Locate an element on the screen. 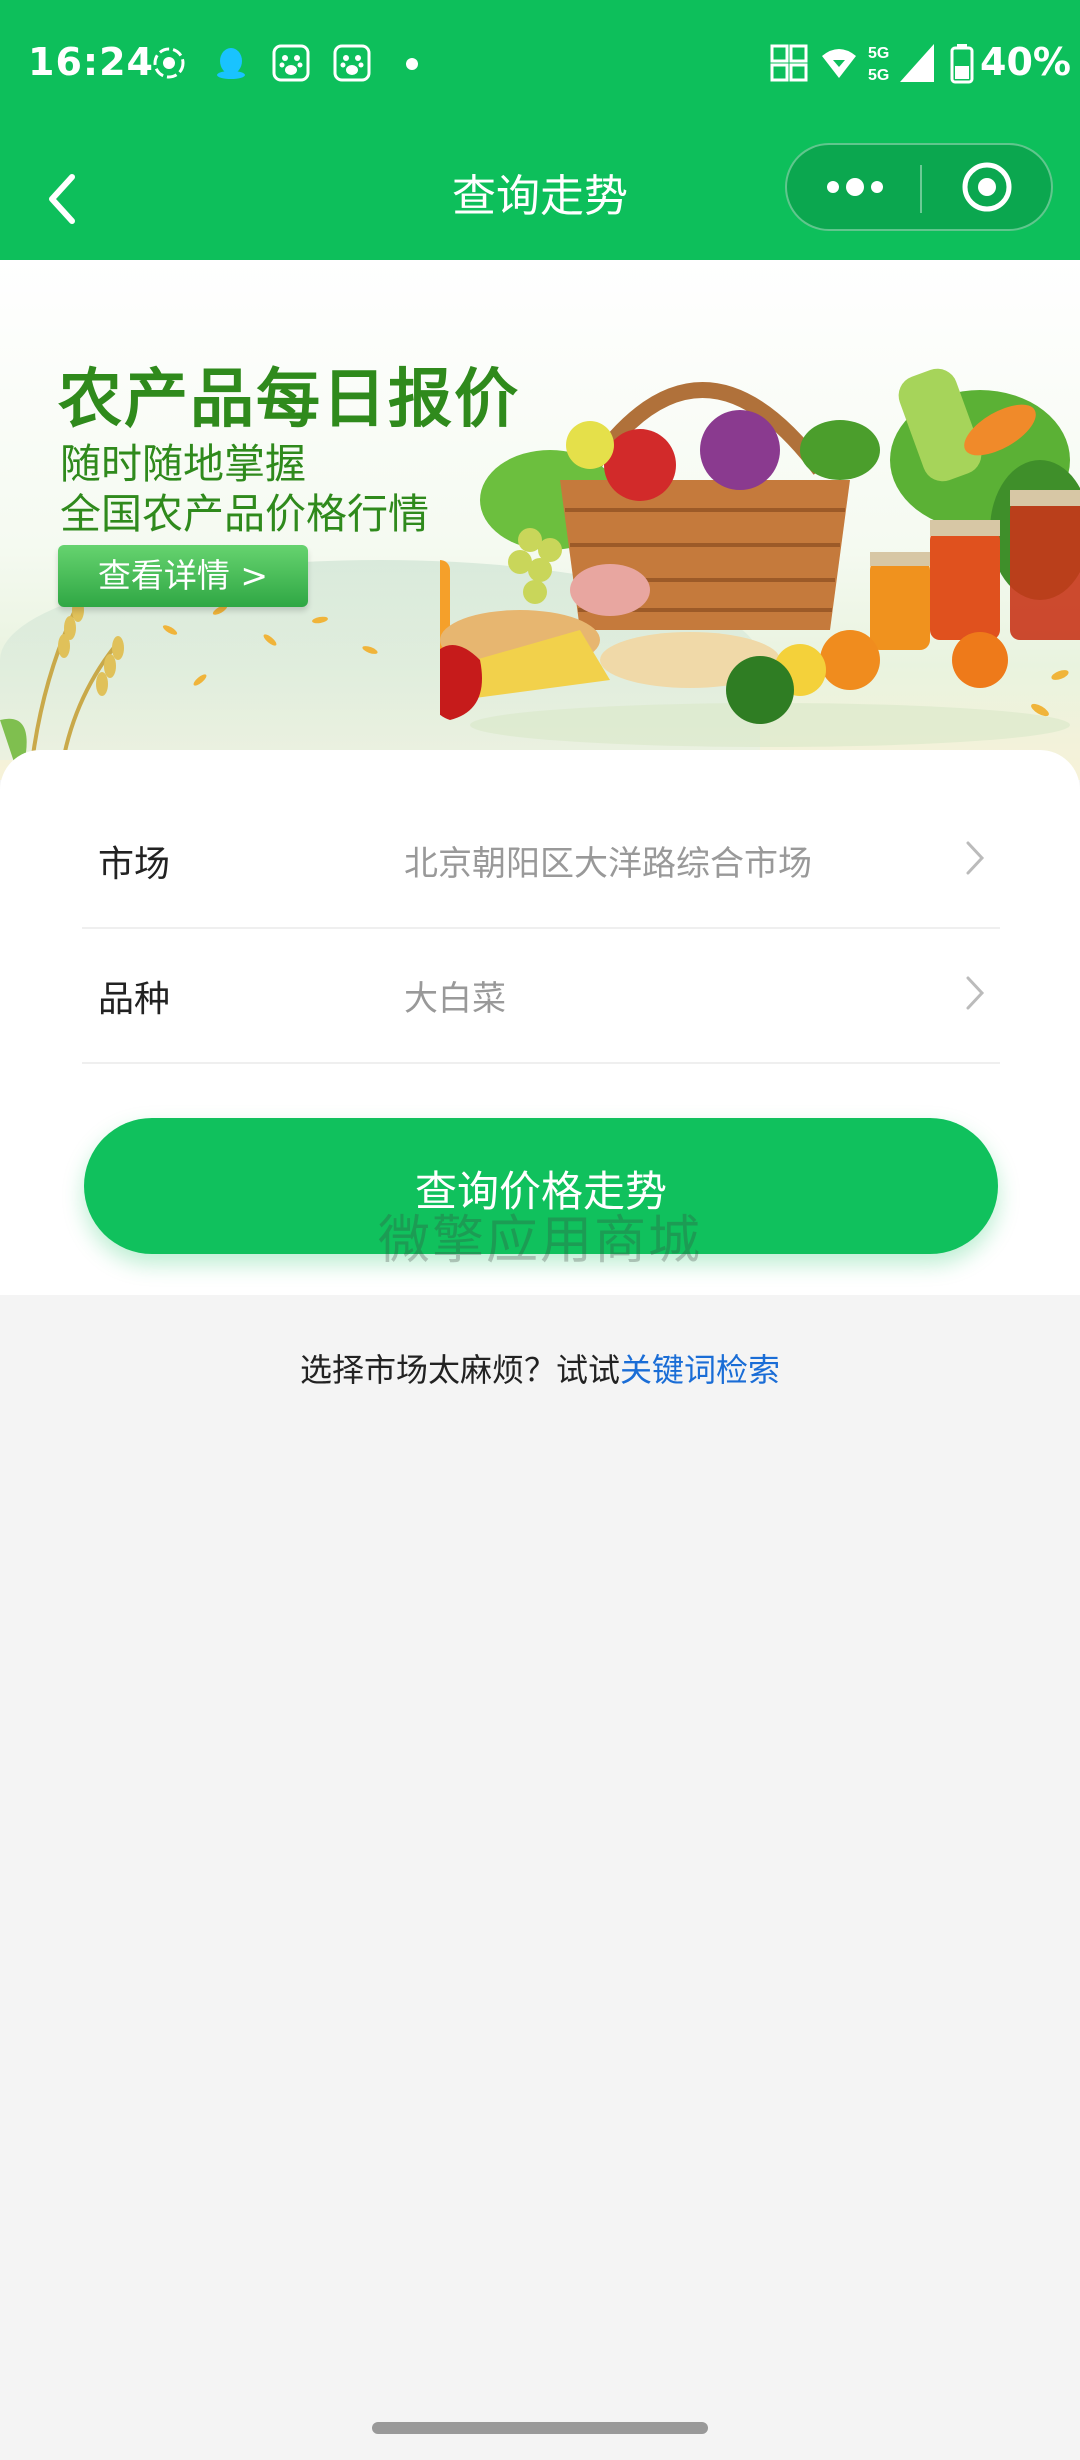  close-button is located at coordinates (987, 187).